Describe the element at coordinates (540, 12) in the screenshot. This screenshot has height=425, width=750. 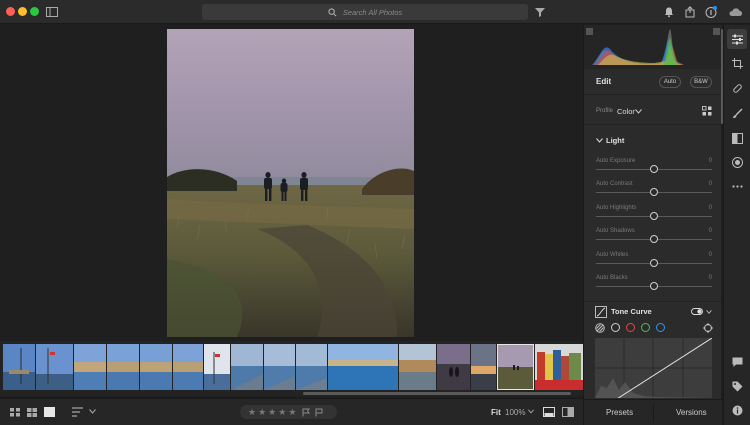
I see `filter-icon` at that location.